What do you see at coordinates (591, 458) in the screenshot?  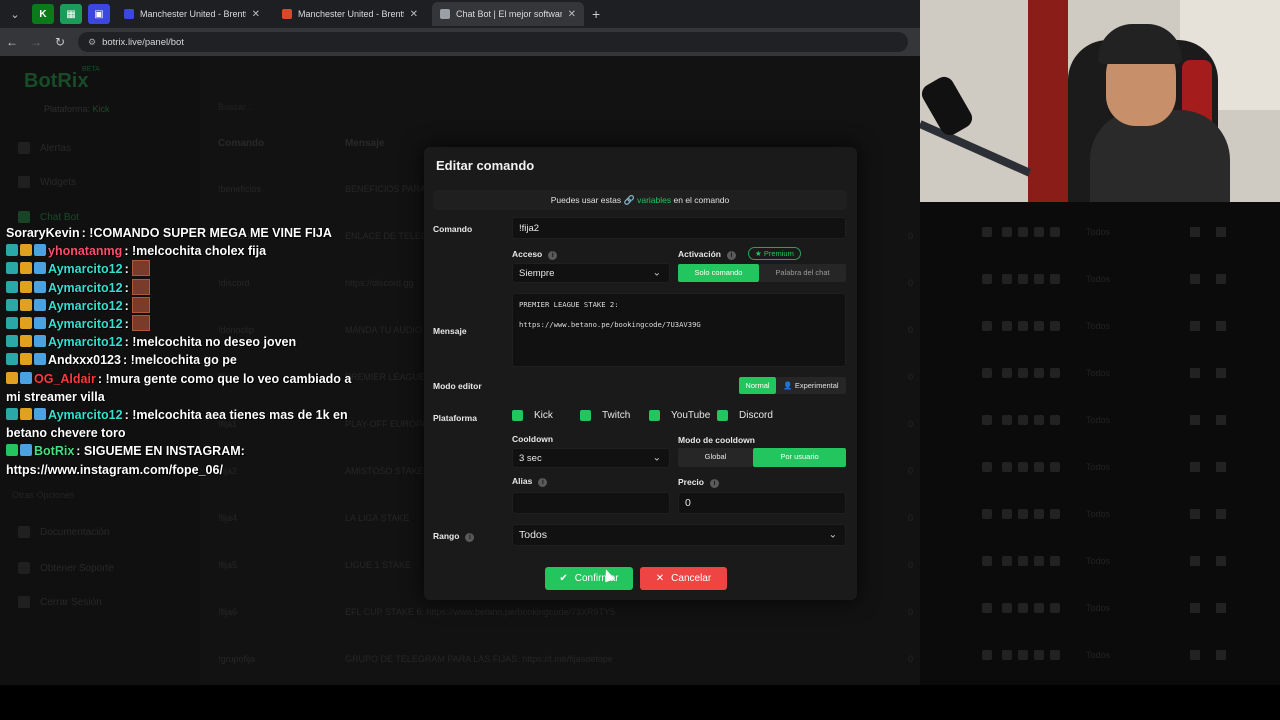 I see `cooldown-select: 3 sec ⌄` at bounding box center [591, 458].